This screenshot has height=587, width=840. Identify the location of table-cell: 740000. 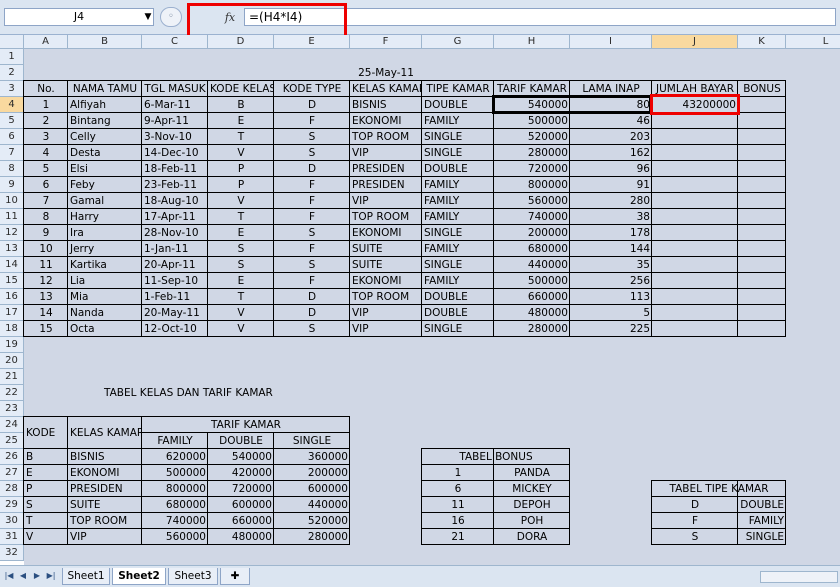
(532, 217).